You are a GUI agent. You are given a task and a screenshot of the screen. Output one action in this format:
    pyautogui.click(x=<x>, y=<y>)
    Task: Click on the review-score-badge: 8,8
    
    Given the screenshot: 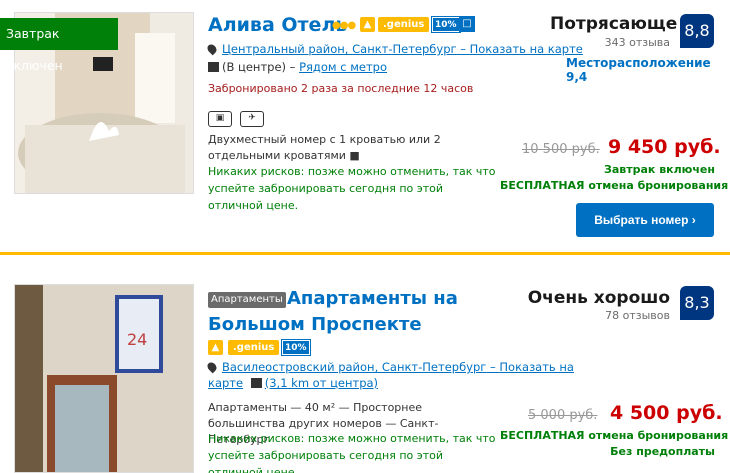 What is the action you would take?
    pyautogui.click(x=697, y=31)
    